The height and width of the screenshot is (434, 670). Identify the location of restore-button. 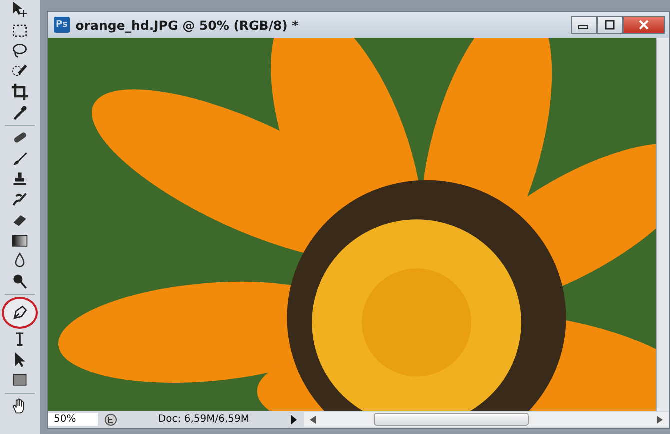
(610, 25).